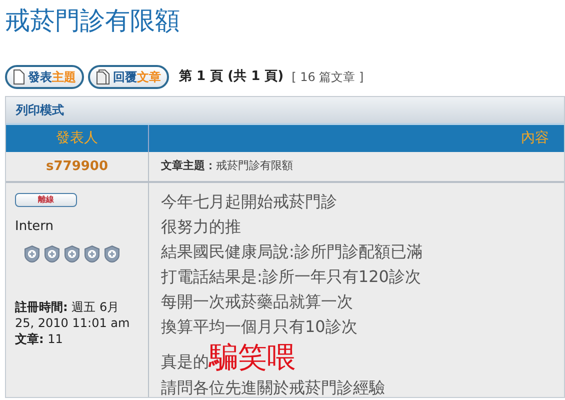 The width and height of the screenshot is (565, 400). I want to click on reply-button: 回覆文章, so click(128, 77).